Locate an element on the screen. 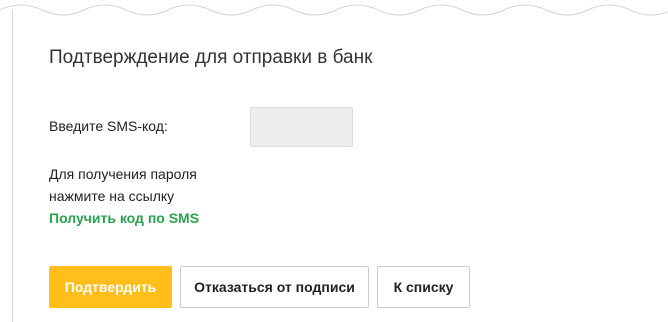 The image size is (668, 322). page-title: Подтверждение для отправки в банк is located at coordinates (211, 57).